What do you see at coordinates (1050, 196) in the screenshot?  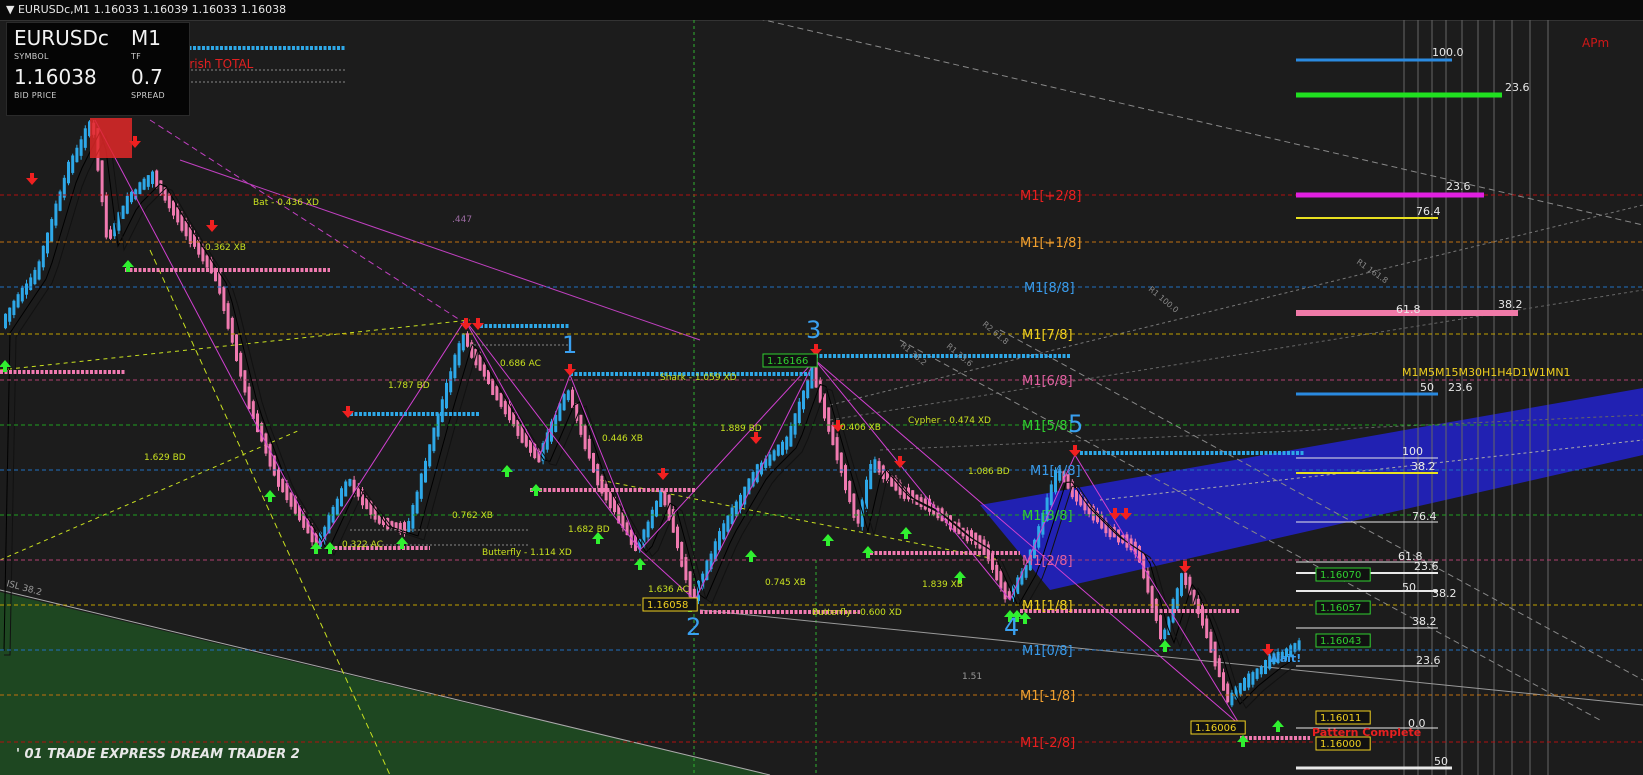 I see `murrey-level-label: M1[+2/8]` at bounding box center [1050, 196].